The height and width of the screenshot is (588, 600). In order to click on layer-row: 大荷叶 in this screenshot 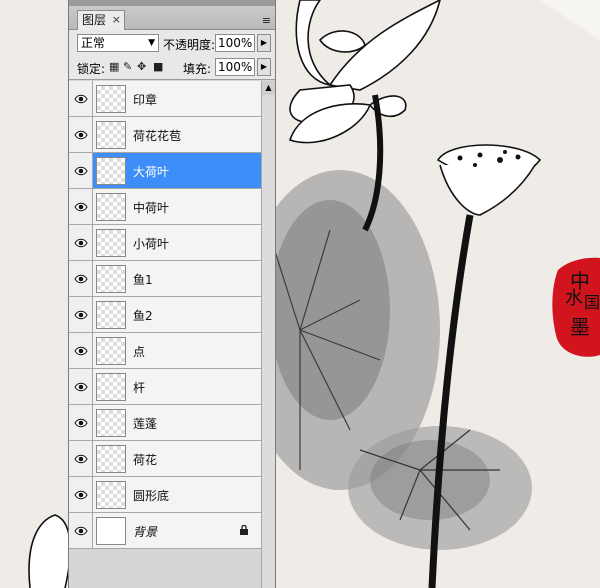, I will do `click(165, 171)`.